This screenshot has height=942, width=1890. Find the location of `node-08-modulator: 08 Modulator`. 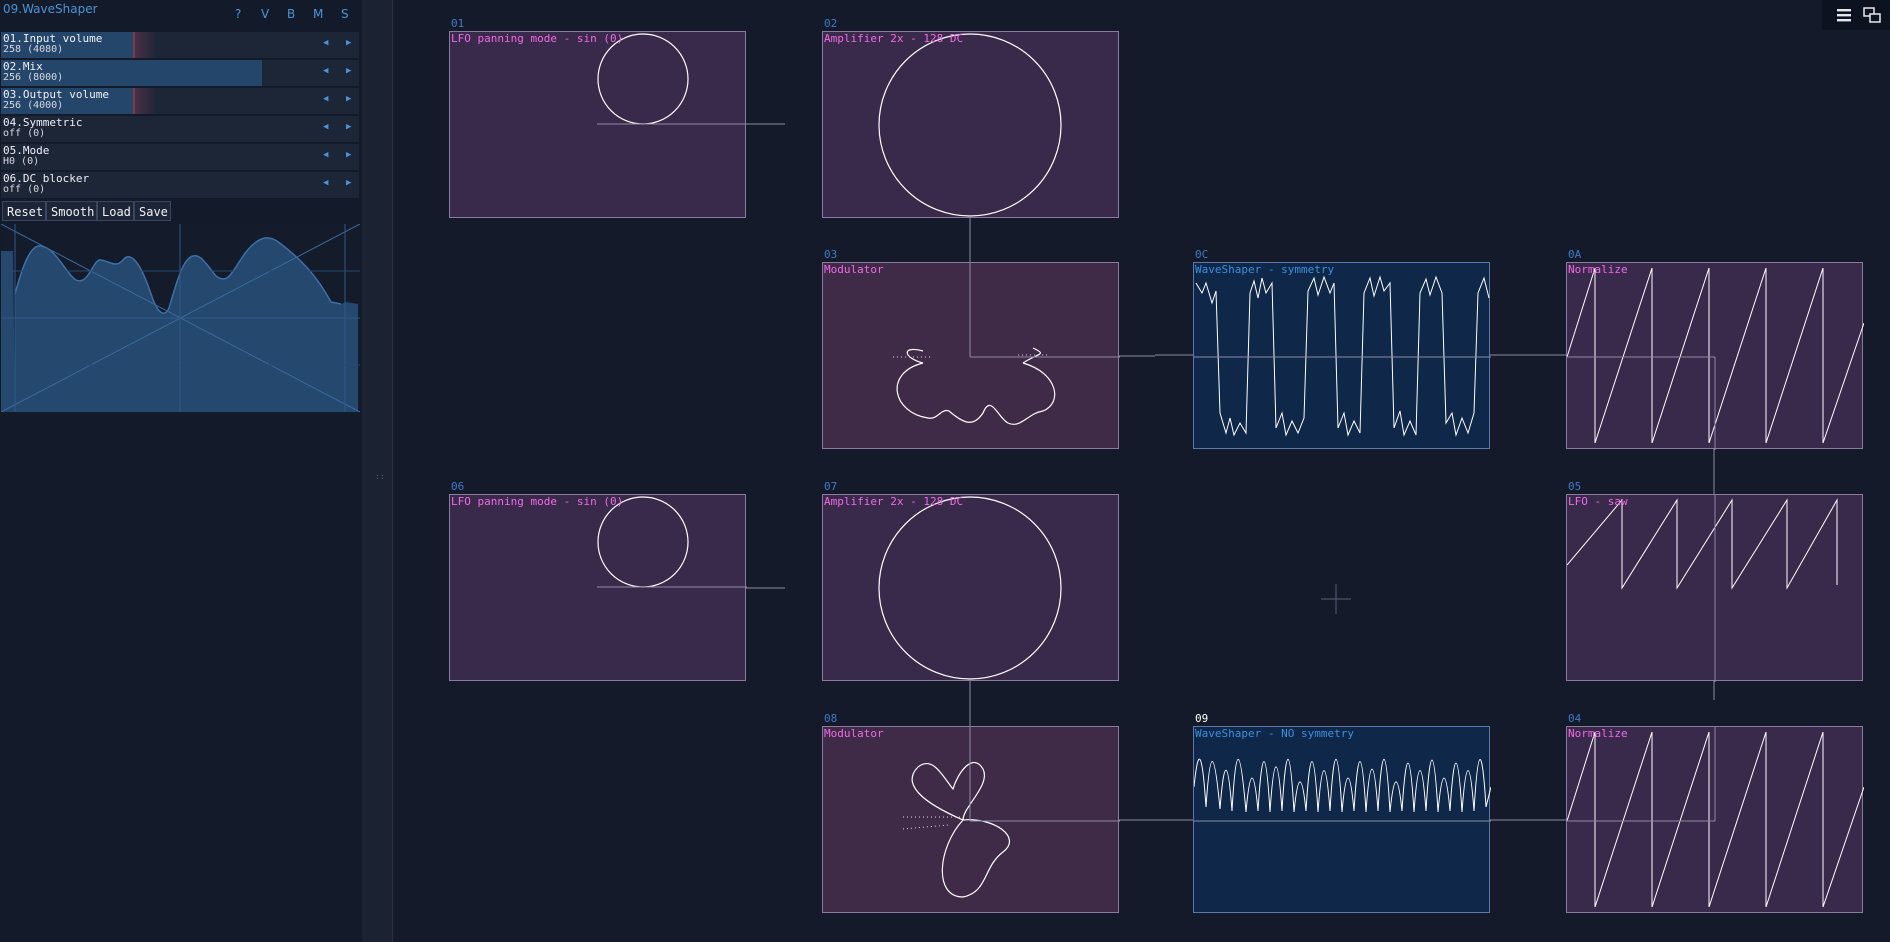

node-08-modulator: 08 Modulator is located at coordinates (971, 812).